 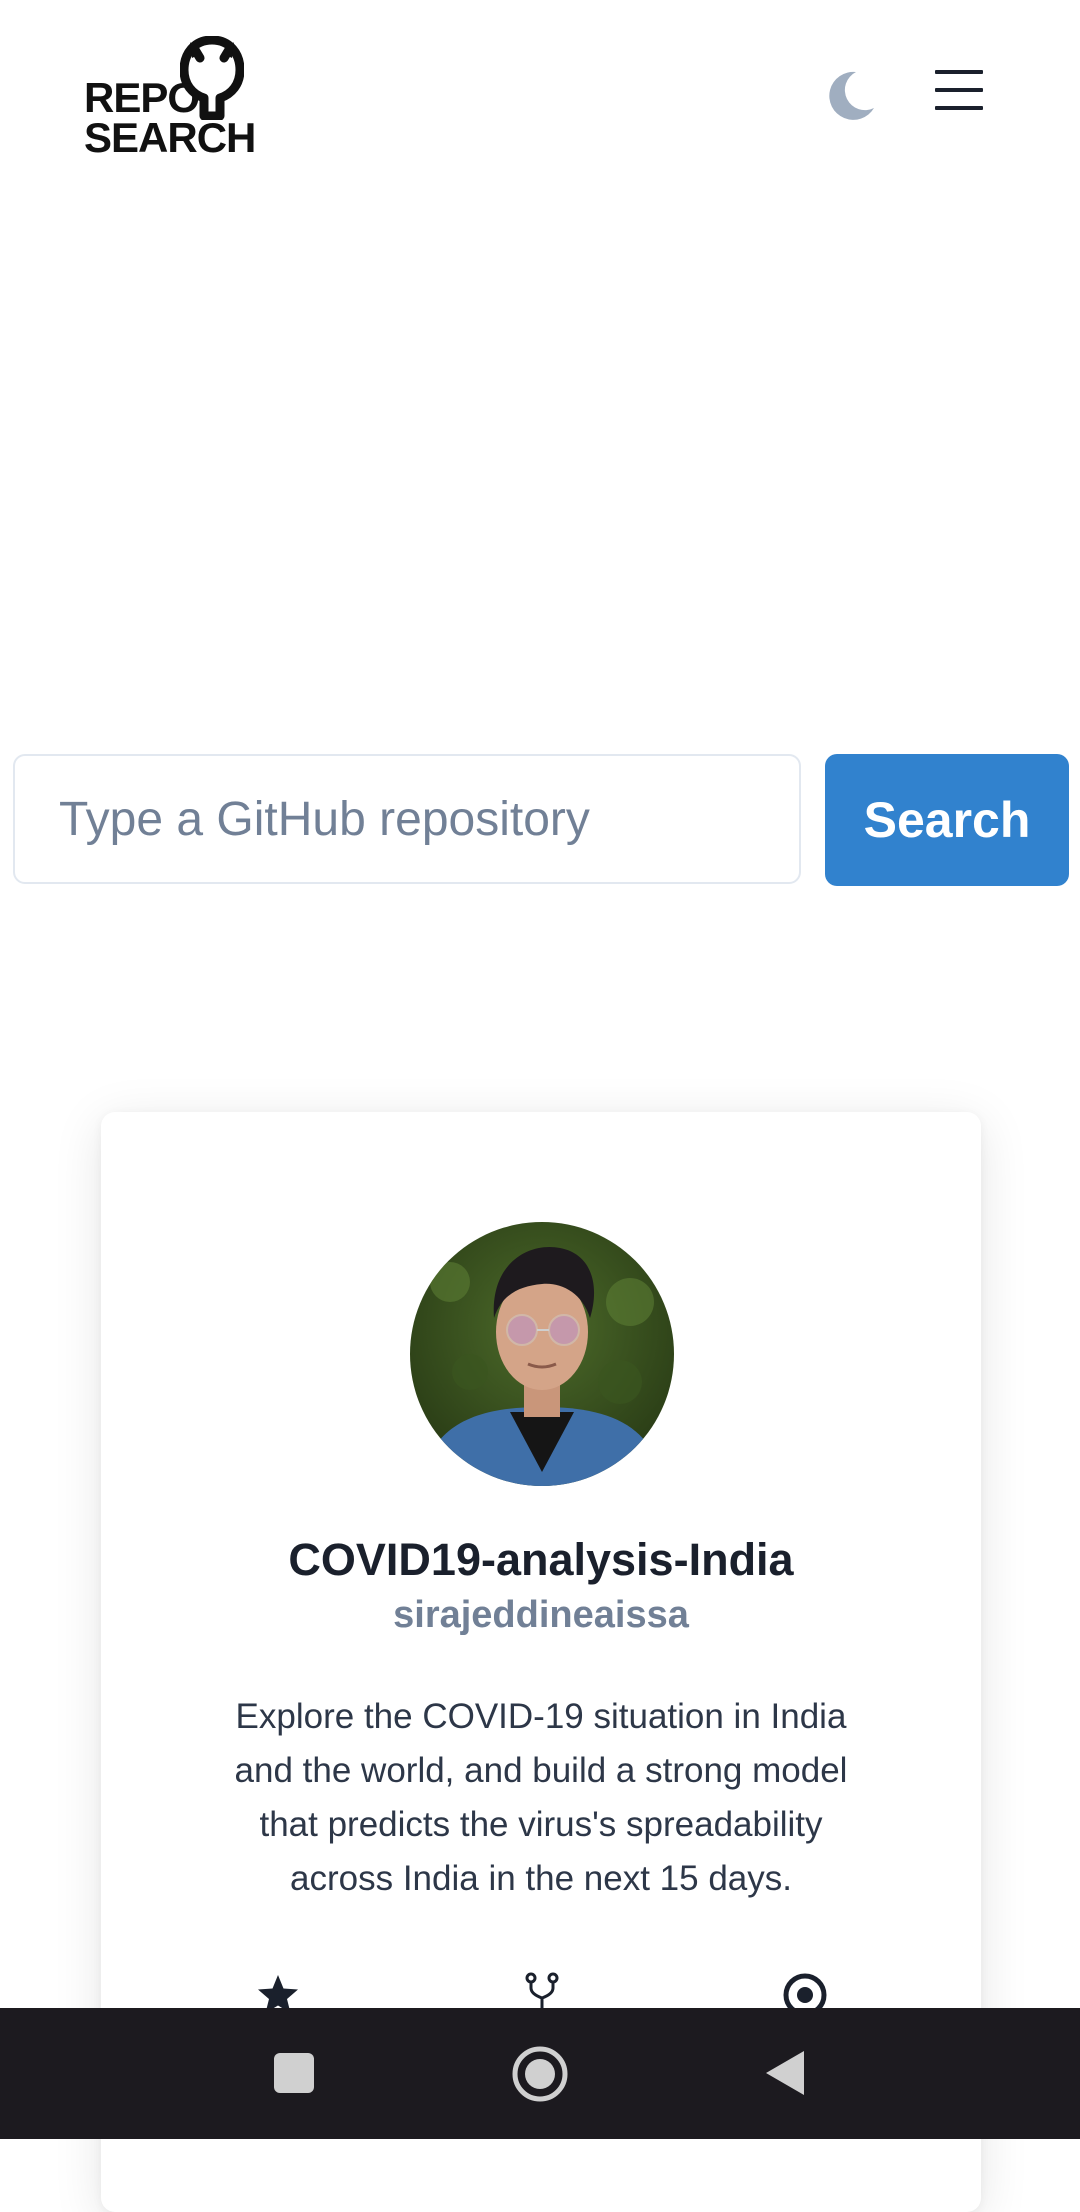 I want to click on repo-owner: sirajeddineaissa, so click(x=541, y=1615).